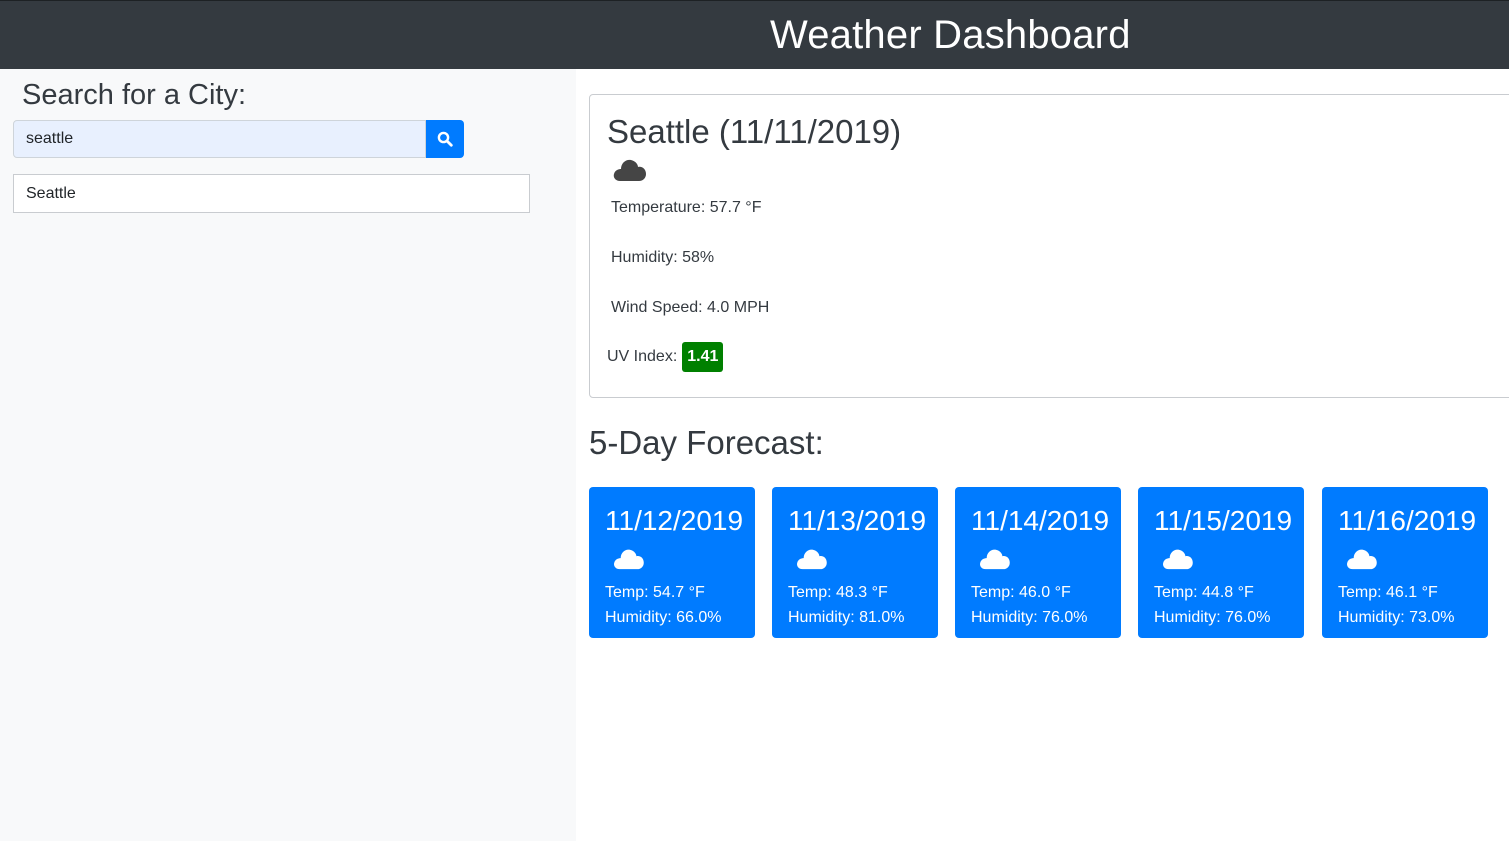 The height and width of the screenshot is (841, 1509). Describe the element at coordinates (1405, 562) in the screenshot. I see `forecast-card: 11/16/2019 Temp: 46.1 °F Humidity: 73.0%` at that location.